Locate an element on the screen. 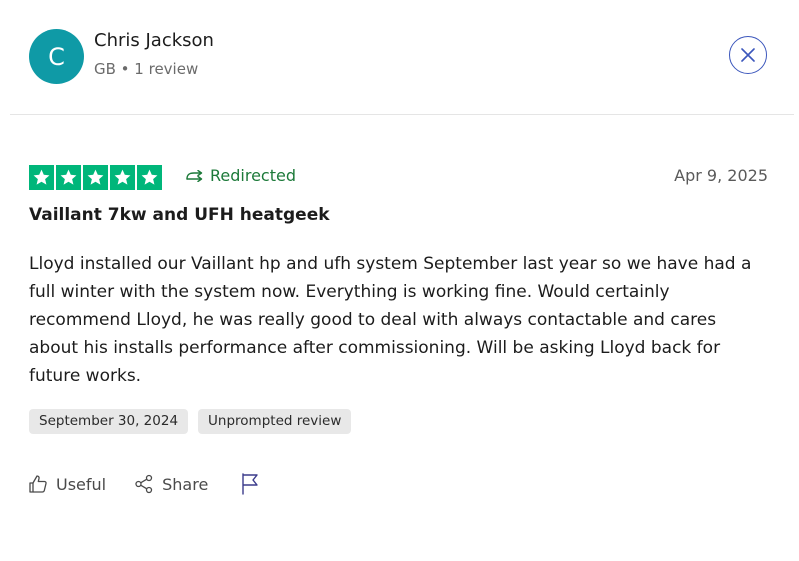 This screenshot has height=561, width=799. redirect-arrow-icon is located at coordinates (195, 175).